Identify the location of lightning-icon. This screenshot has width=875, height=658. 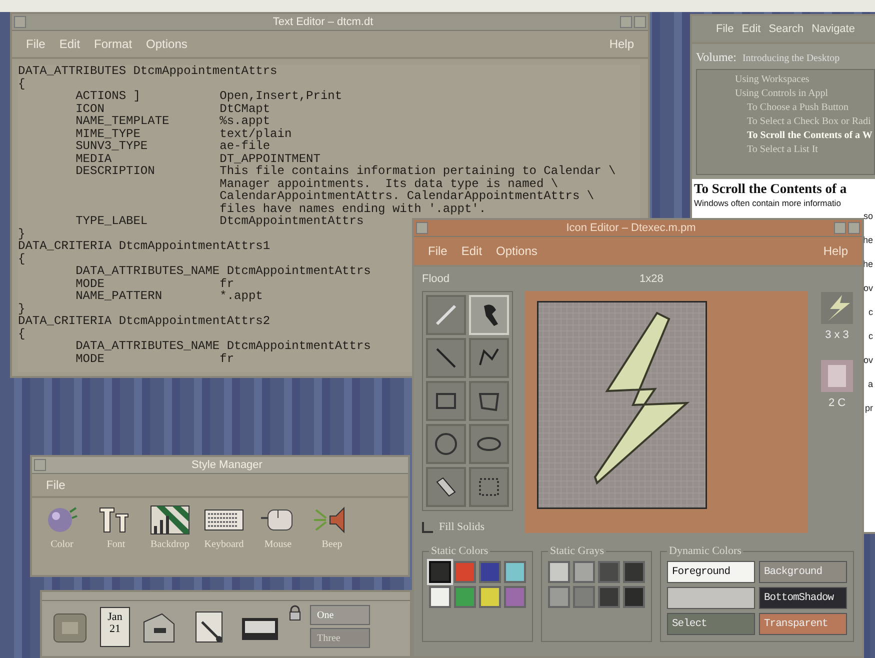
(622, 405).